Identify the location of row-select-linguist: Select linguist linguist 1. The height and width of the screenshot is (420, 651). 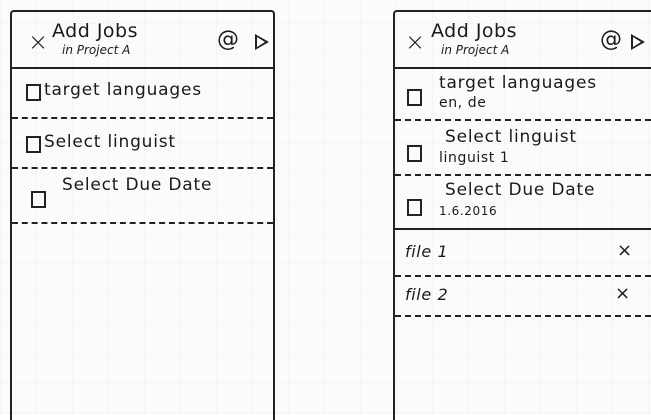
(523, 147).